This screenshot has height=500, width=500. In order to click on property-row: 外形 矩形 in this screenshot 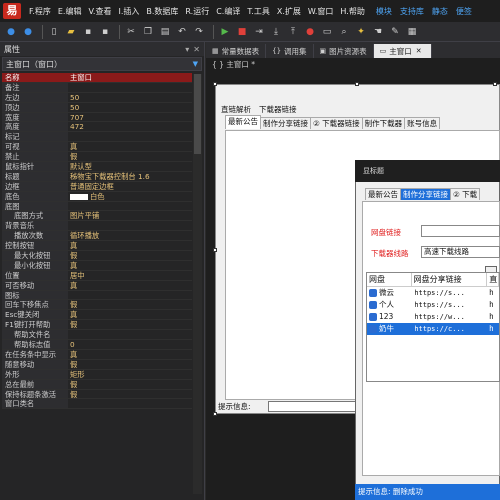, I will do `click(97, 374)`.